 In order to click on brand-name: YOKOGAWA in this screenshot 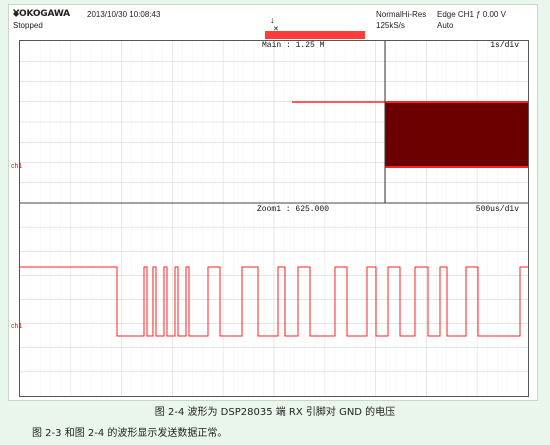, I will do `click(41, 14)`.